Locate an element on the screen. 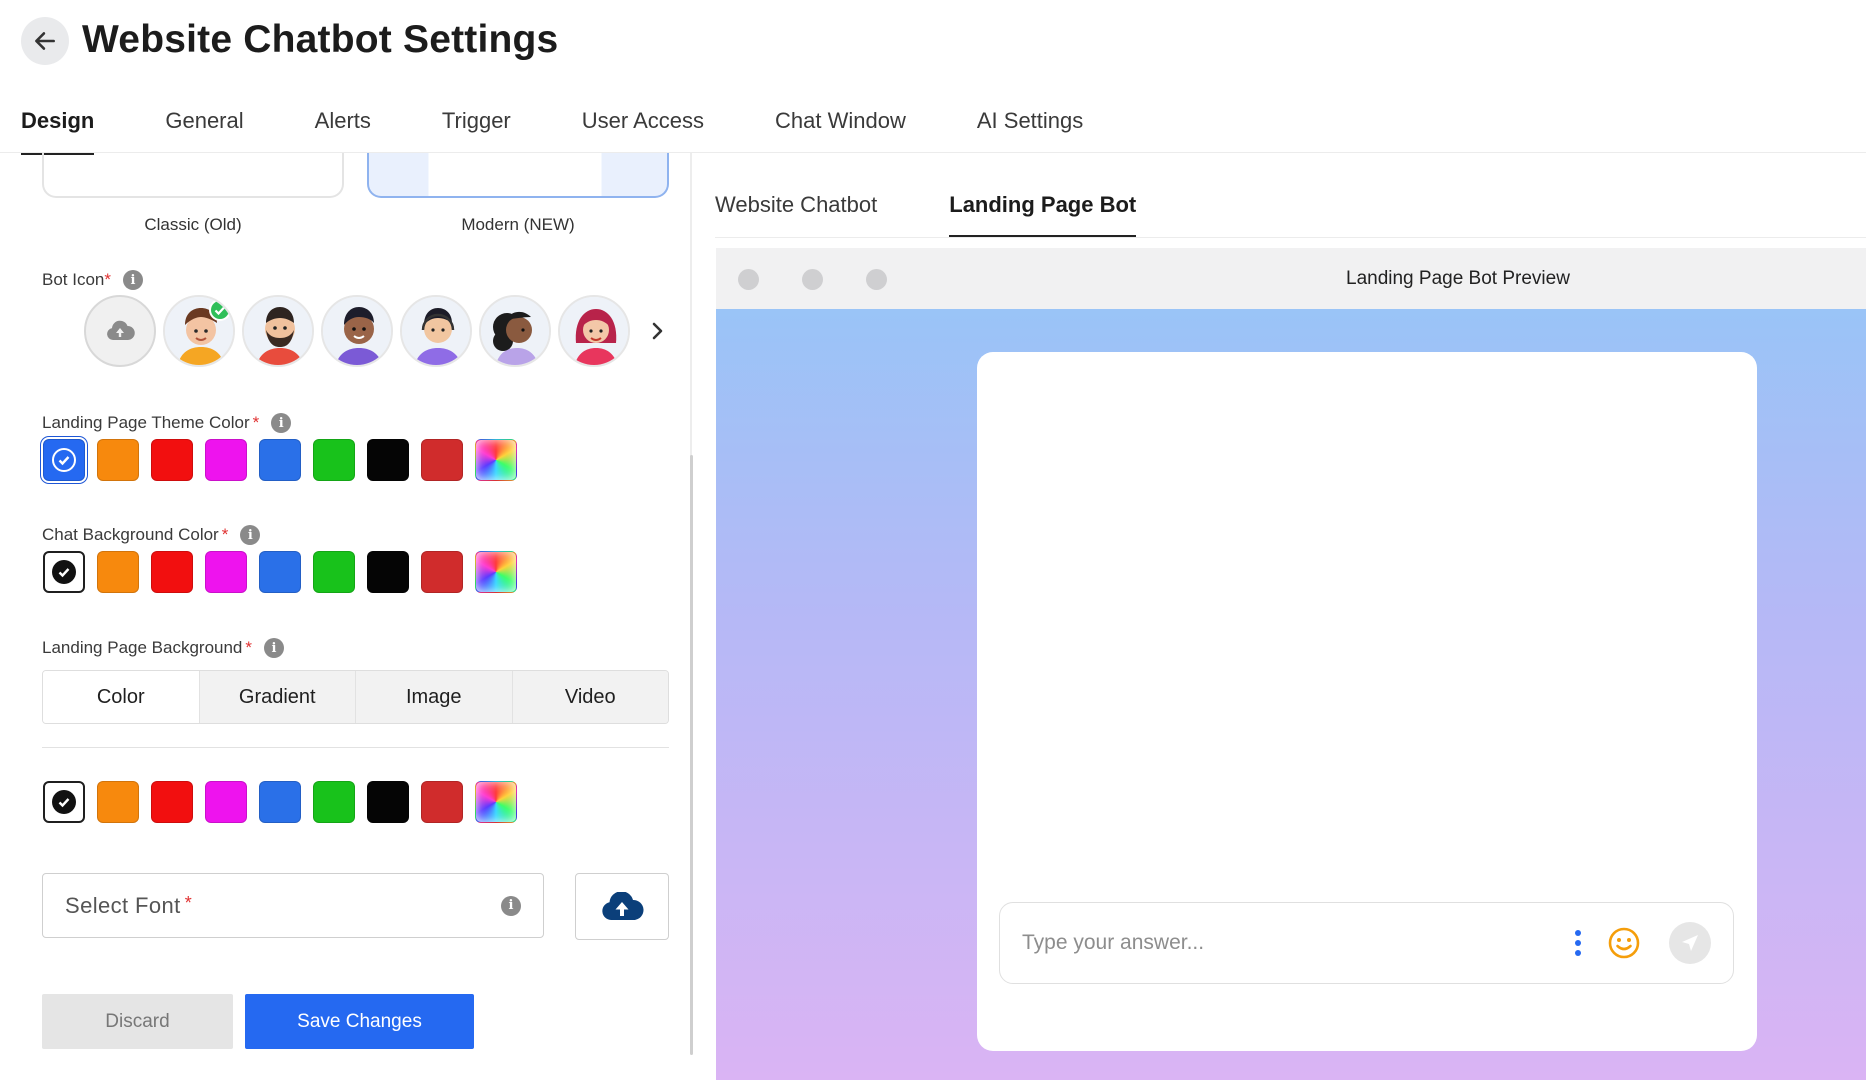  tab-user-access: User Access is located at coordinates (643, 129).